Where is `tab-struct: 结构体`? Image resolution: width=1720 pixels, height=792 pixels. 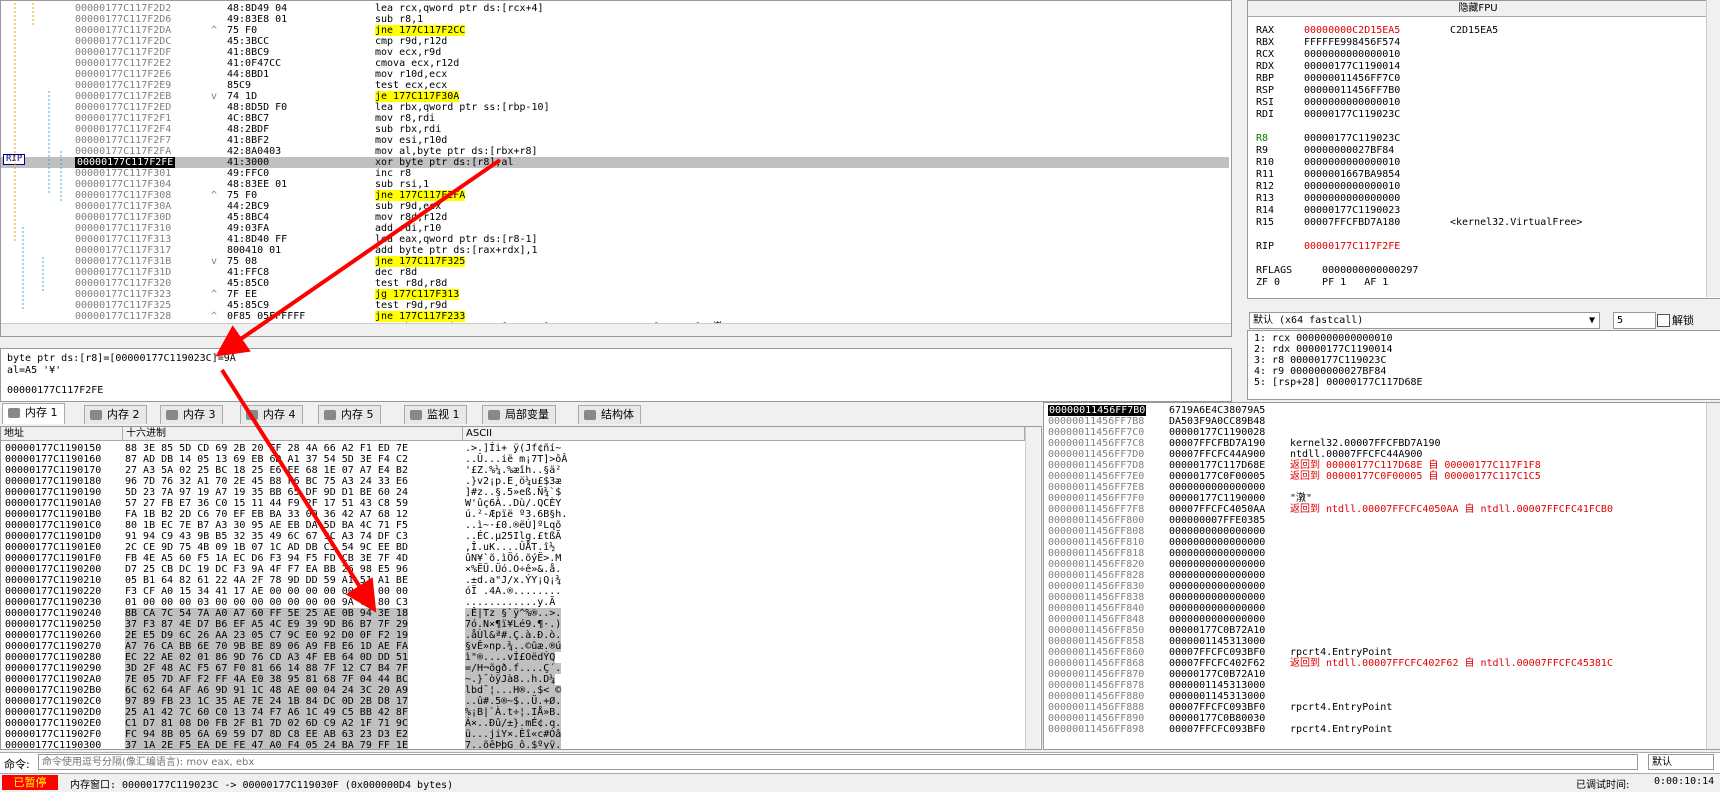
tab-struct: 结构体 is located at coordinates (609, 414).